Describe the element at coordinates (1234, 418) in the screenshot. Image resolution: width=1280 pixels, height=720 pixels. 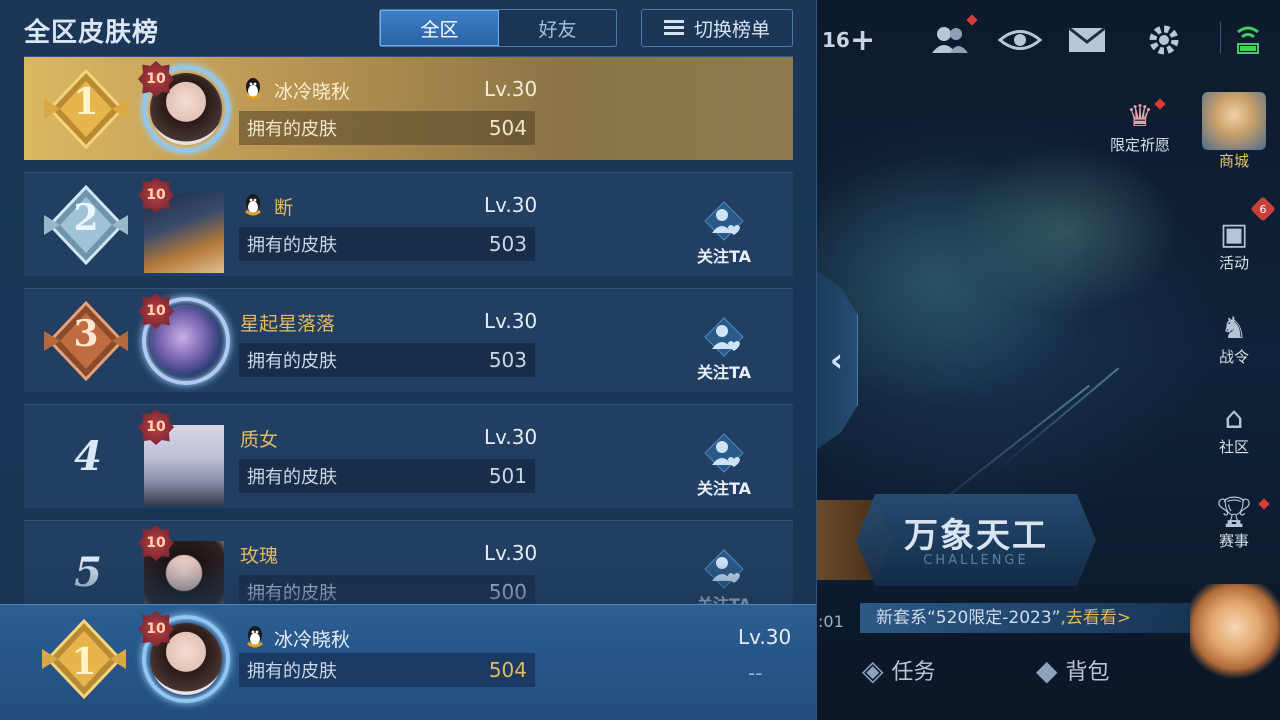
I see `community-icon: ⌂` at that location.